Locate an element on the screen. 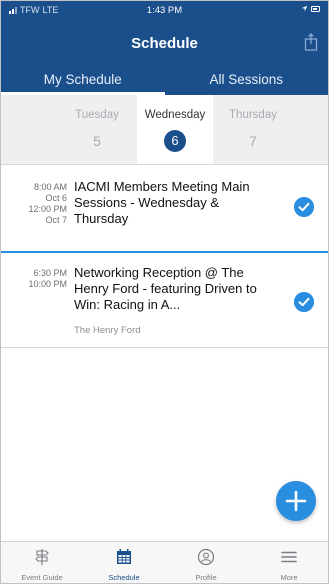 The width and height of the screenshot is (329, 584). add-session-button is located at coordinates (296, 501).